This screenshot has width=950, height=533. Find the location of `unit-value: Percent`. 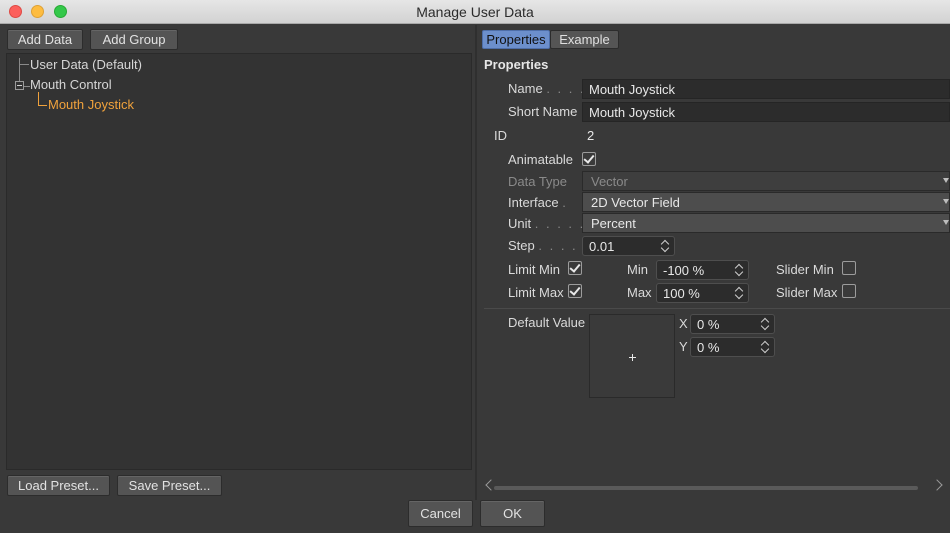

unit-value: Percent is located at coordinates (613, 223).